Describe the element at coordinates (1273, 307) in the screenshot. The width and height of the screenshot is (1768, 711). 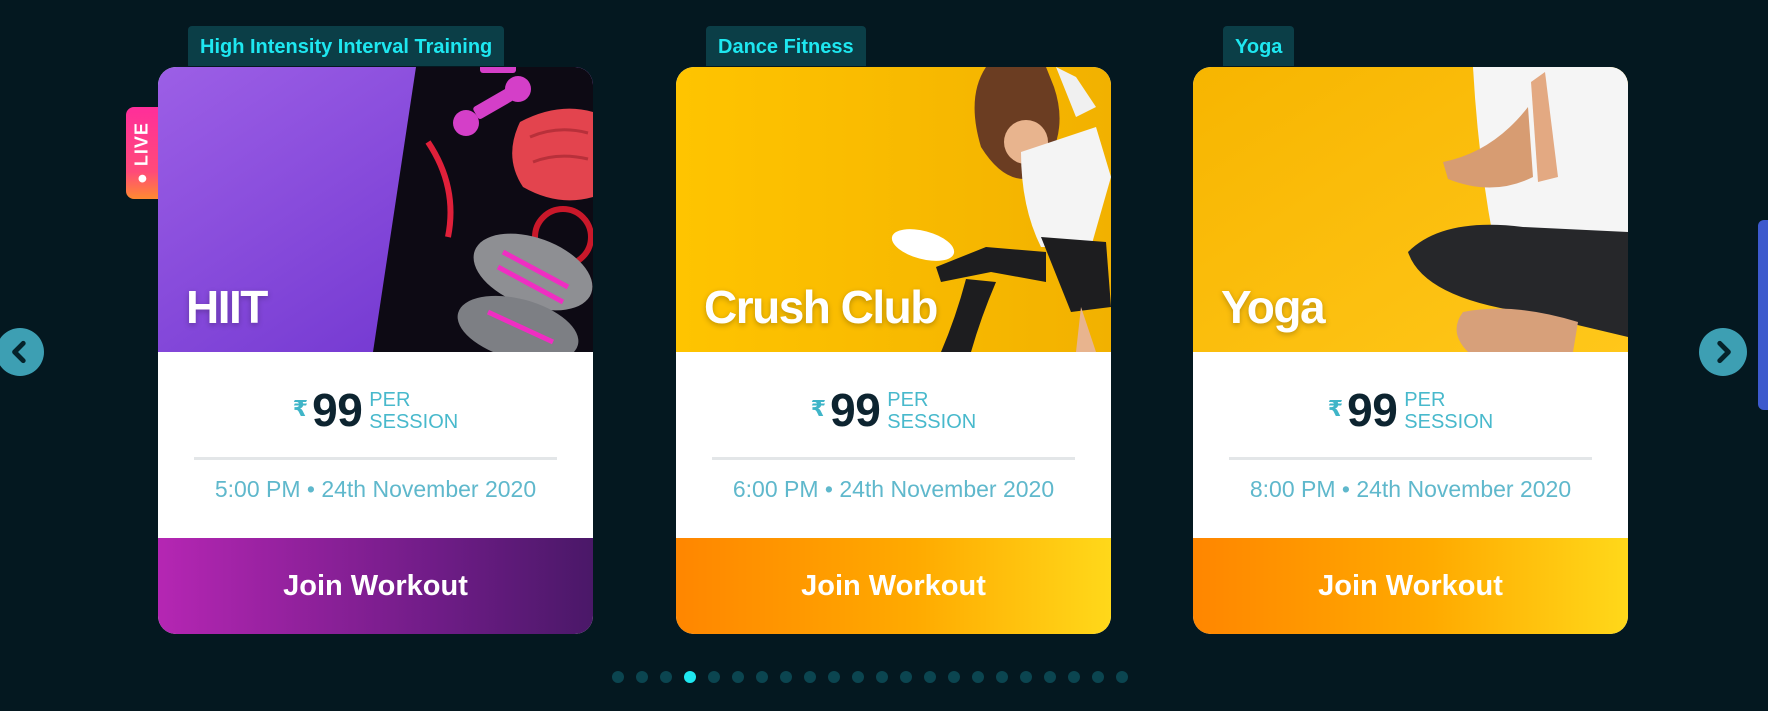
I see `card-title: Yoga` at that location.